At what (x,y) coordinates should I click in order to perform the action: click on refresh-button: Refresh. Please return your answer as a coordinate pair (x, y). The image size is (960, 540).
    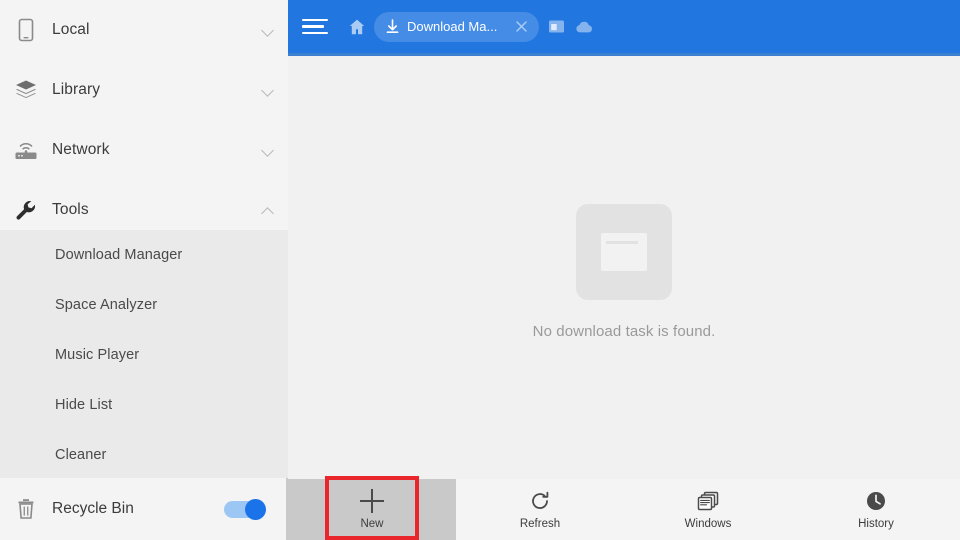
    Looking at the image, I should click on (540, 509).